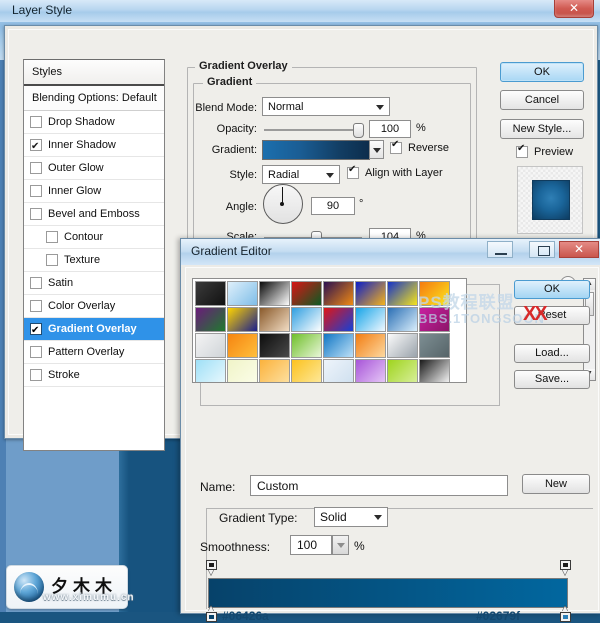 The height and width of the screenshot is (623, 600). What do you see at coordinates (376, 149) in the screenshot?
I see `gradient-picker-button` at bounding box center [376, 149].